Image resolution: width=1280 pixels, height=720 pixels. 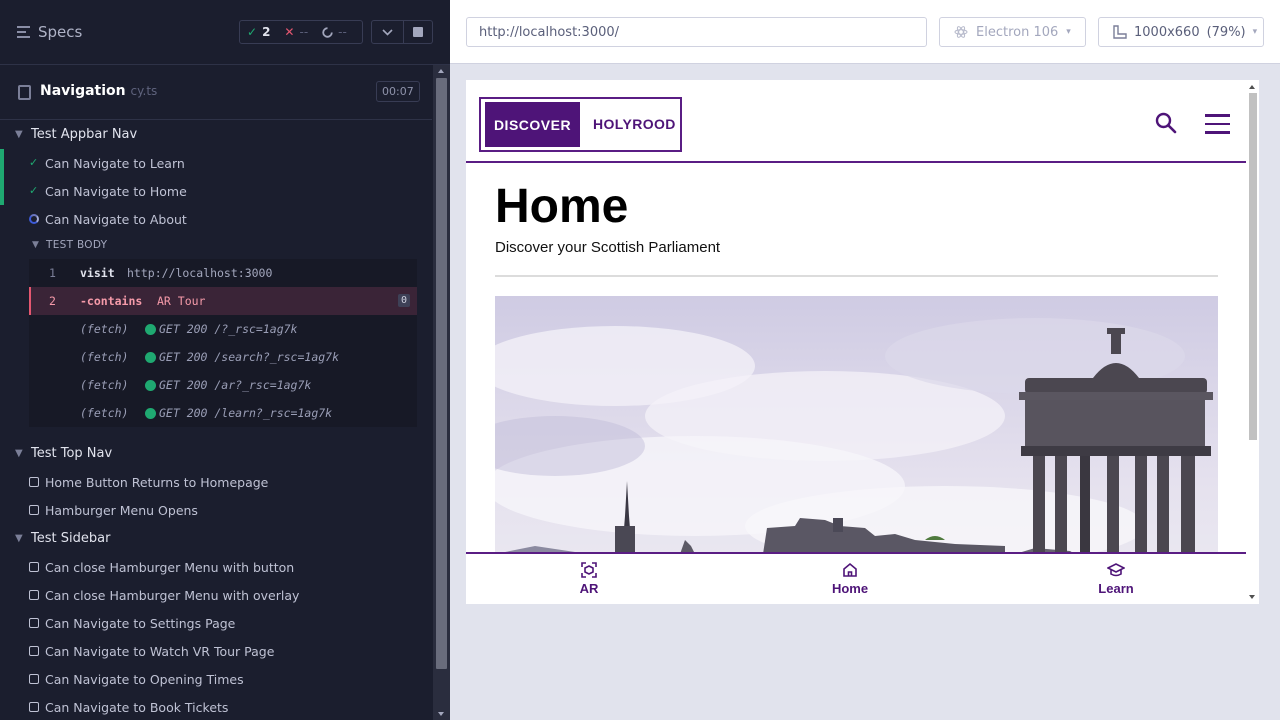 What do you see at coordinates (223, 301) in the screenshot?
I see `command-contains: 2 -contains AR Tour 0` at bounding box center [223, 301].